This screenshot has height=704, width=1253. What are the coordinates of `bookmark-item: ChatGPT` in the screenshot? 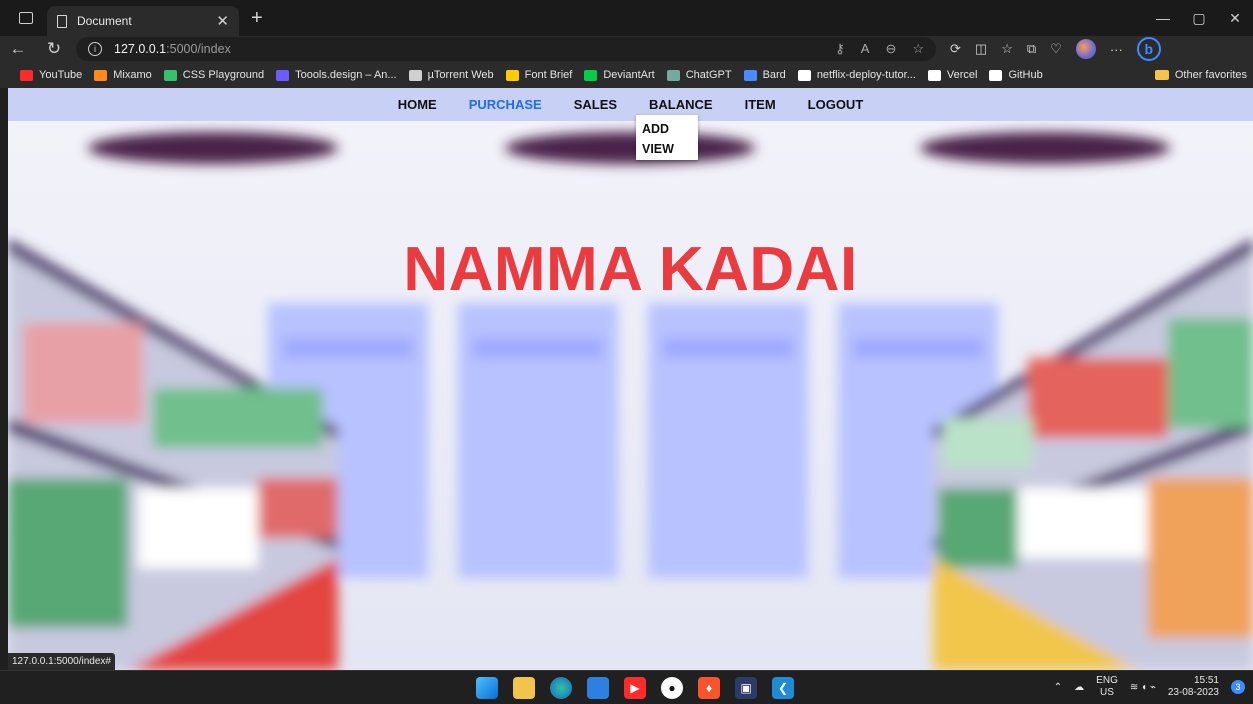 It's located at (699, 75).